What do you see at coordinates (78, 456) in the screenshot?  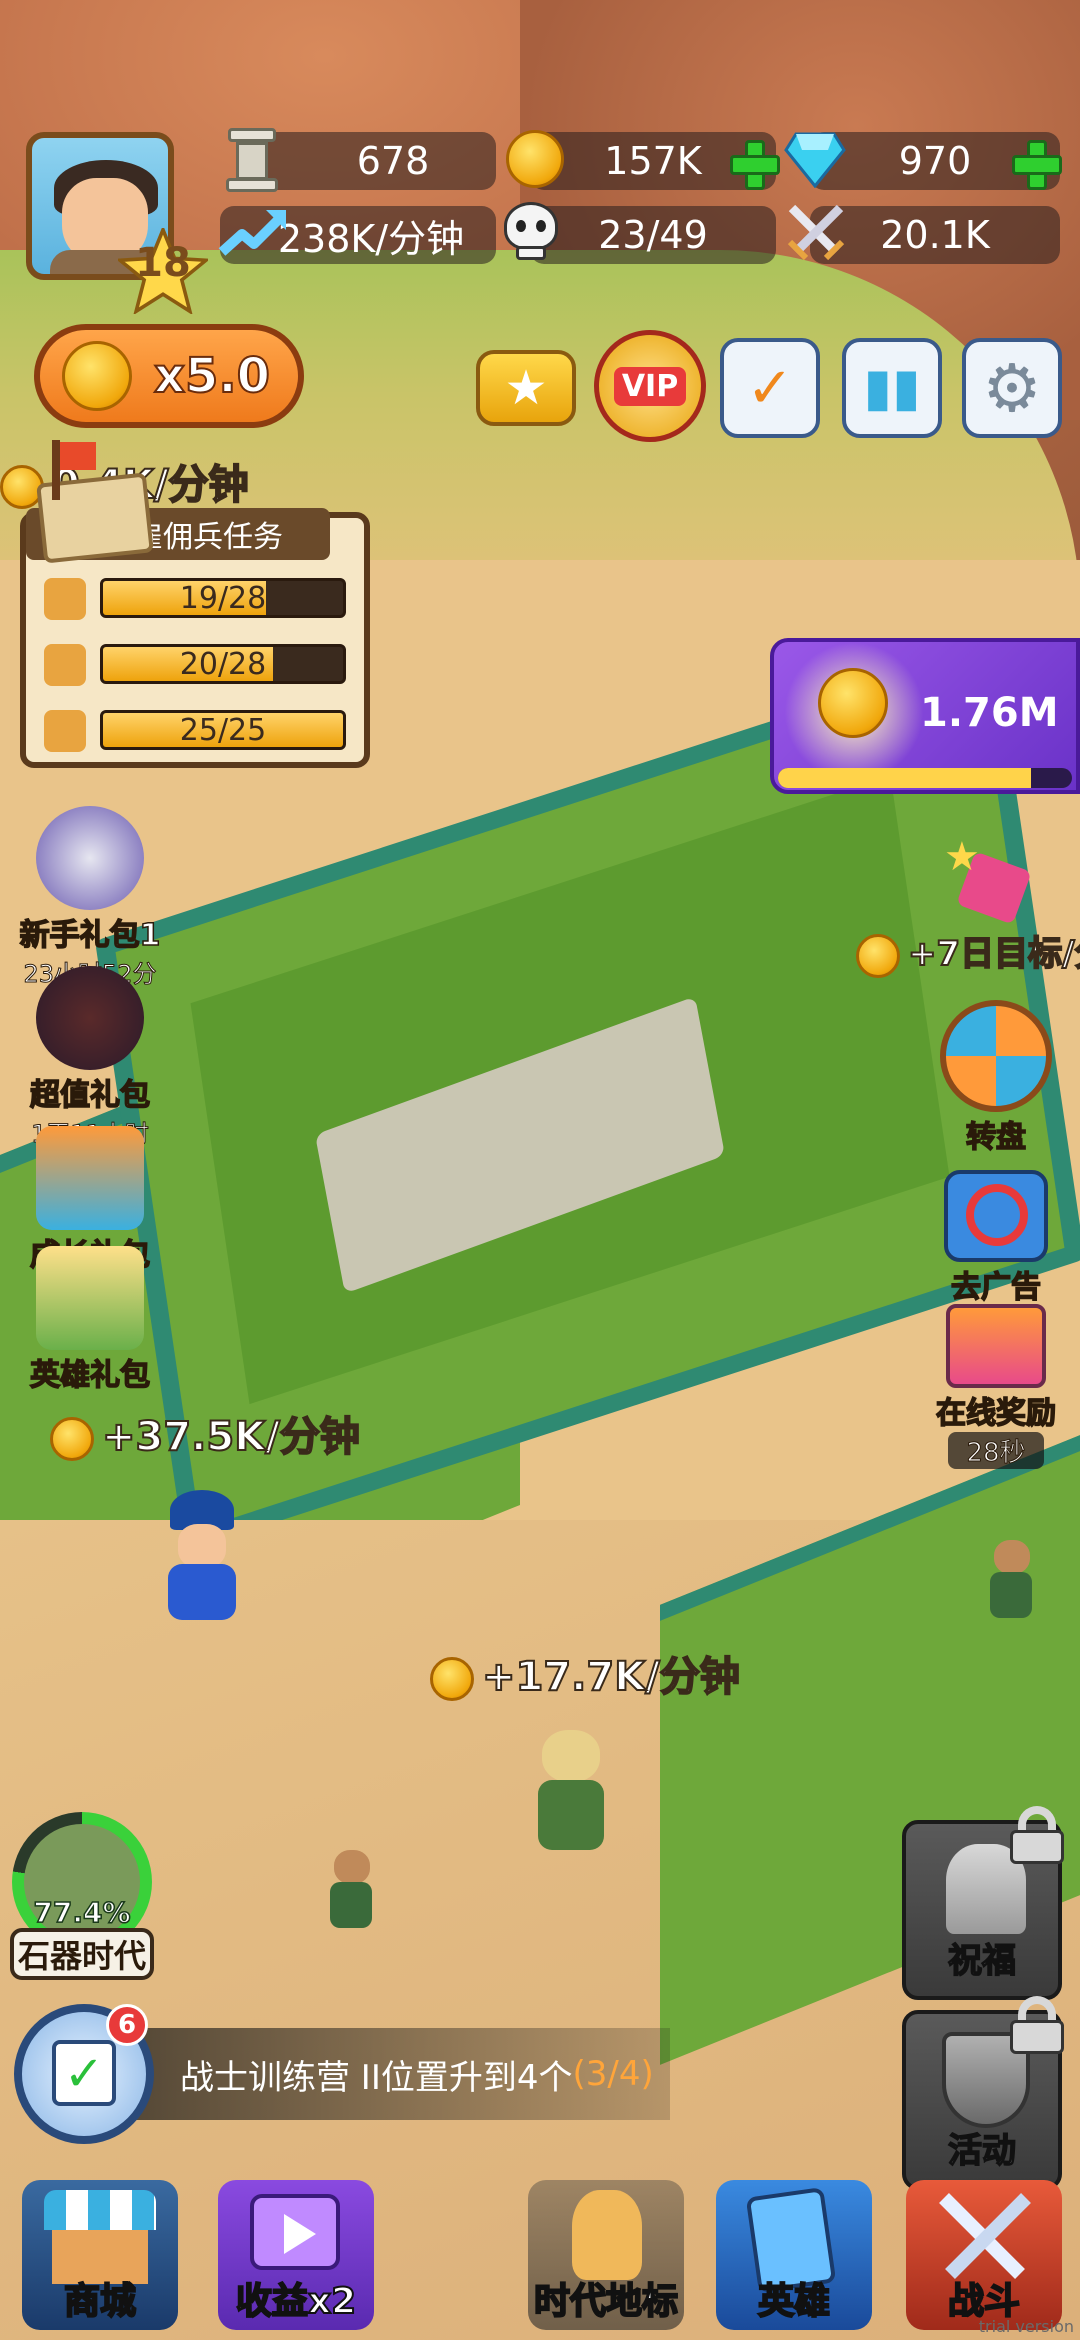 I see `flag-cloth` at bounding box center [78, 456].